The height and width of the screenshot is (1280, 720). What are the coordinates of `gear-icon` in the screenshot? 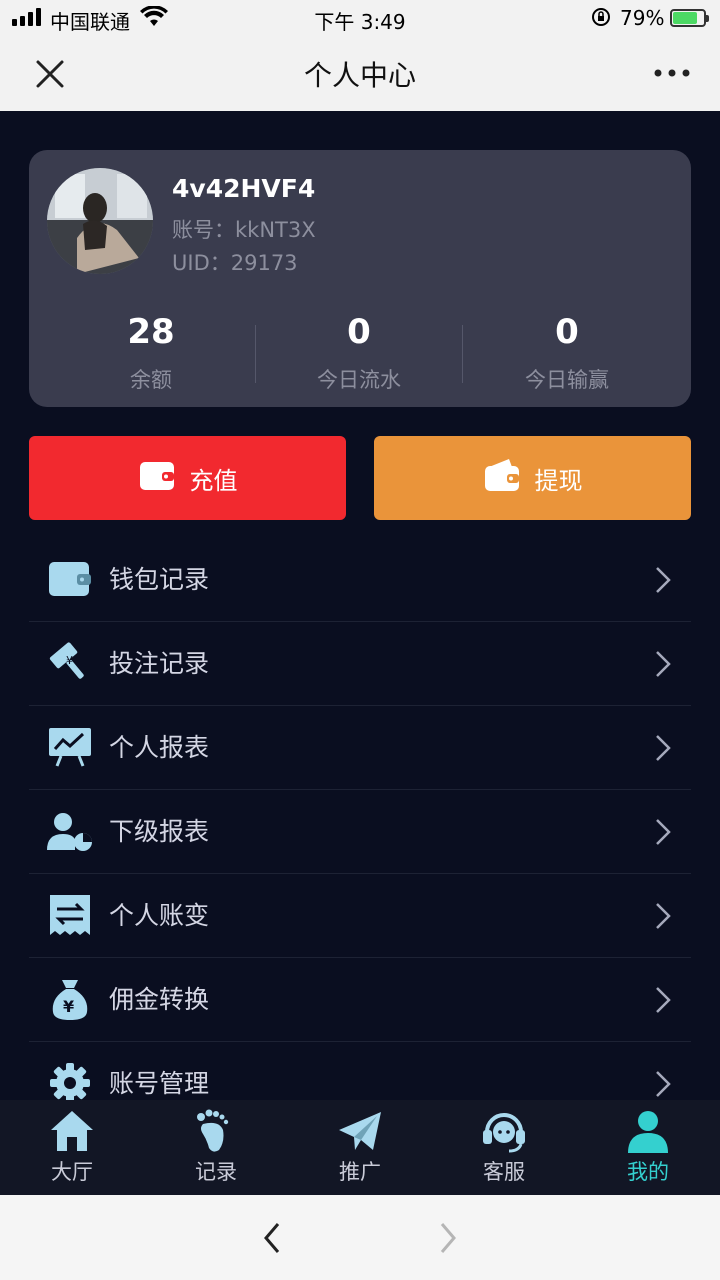 It's located at (70, 1080).